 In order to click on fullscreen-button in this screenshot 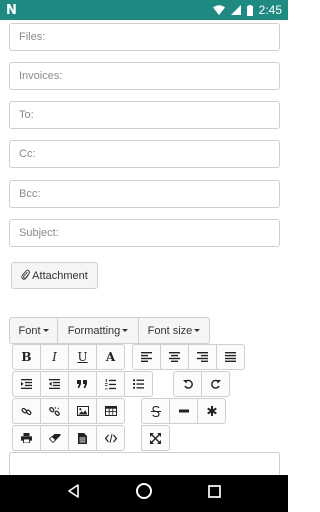, I will do `click(155, 438)`.